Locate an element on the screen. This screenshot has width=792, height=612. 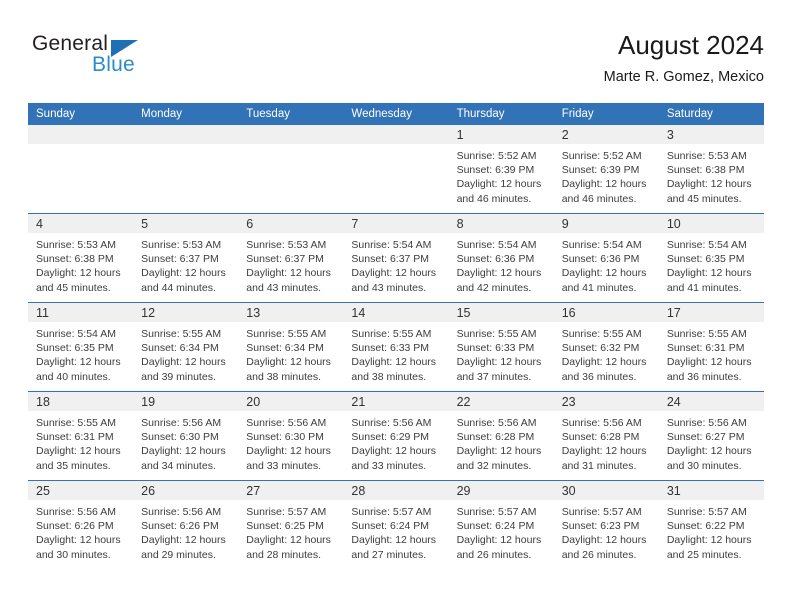
daylight-text-line2: and 40 minutes. is located at coordinates (73, 376).